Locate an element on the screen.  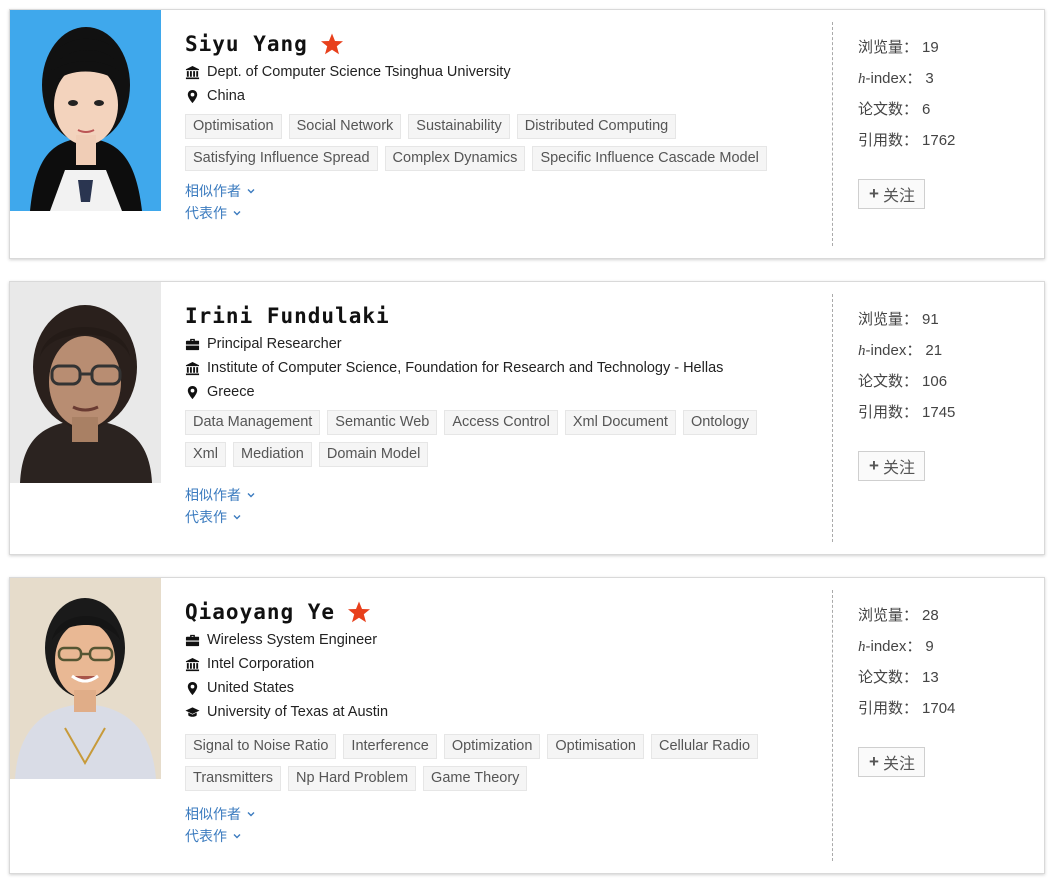
author-stats: 浏览量： 91 h-index： 21 论文数： 106 引用数： 1745 + 关注 is located at coordinates (943, 394).